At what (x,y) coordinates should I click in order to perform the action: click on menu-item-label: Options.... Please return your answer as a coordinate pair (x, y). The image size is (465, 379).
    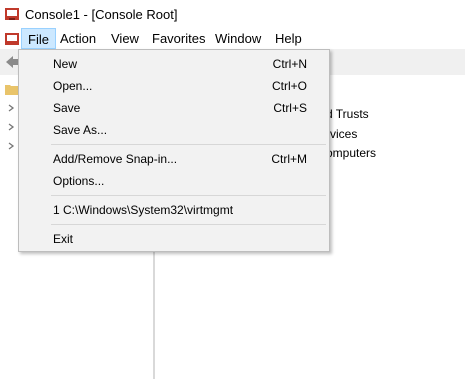
    Looking at the image, I should click on (79, 181).